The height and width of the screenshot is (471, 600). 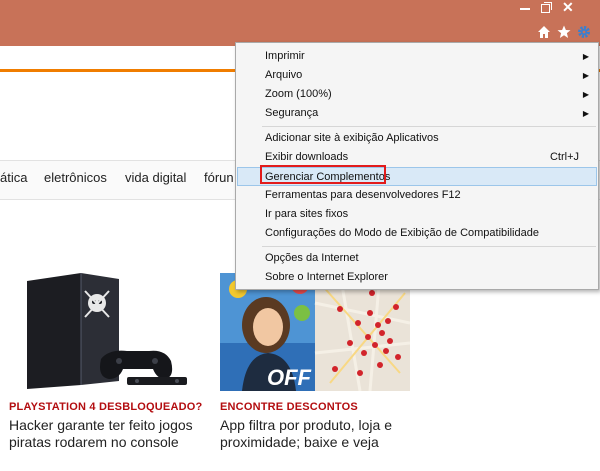 I want to click on menu-item-label: Imprimir, so click(x=285, y=56).